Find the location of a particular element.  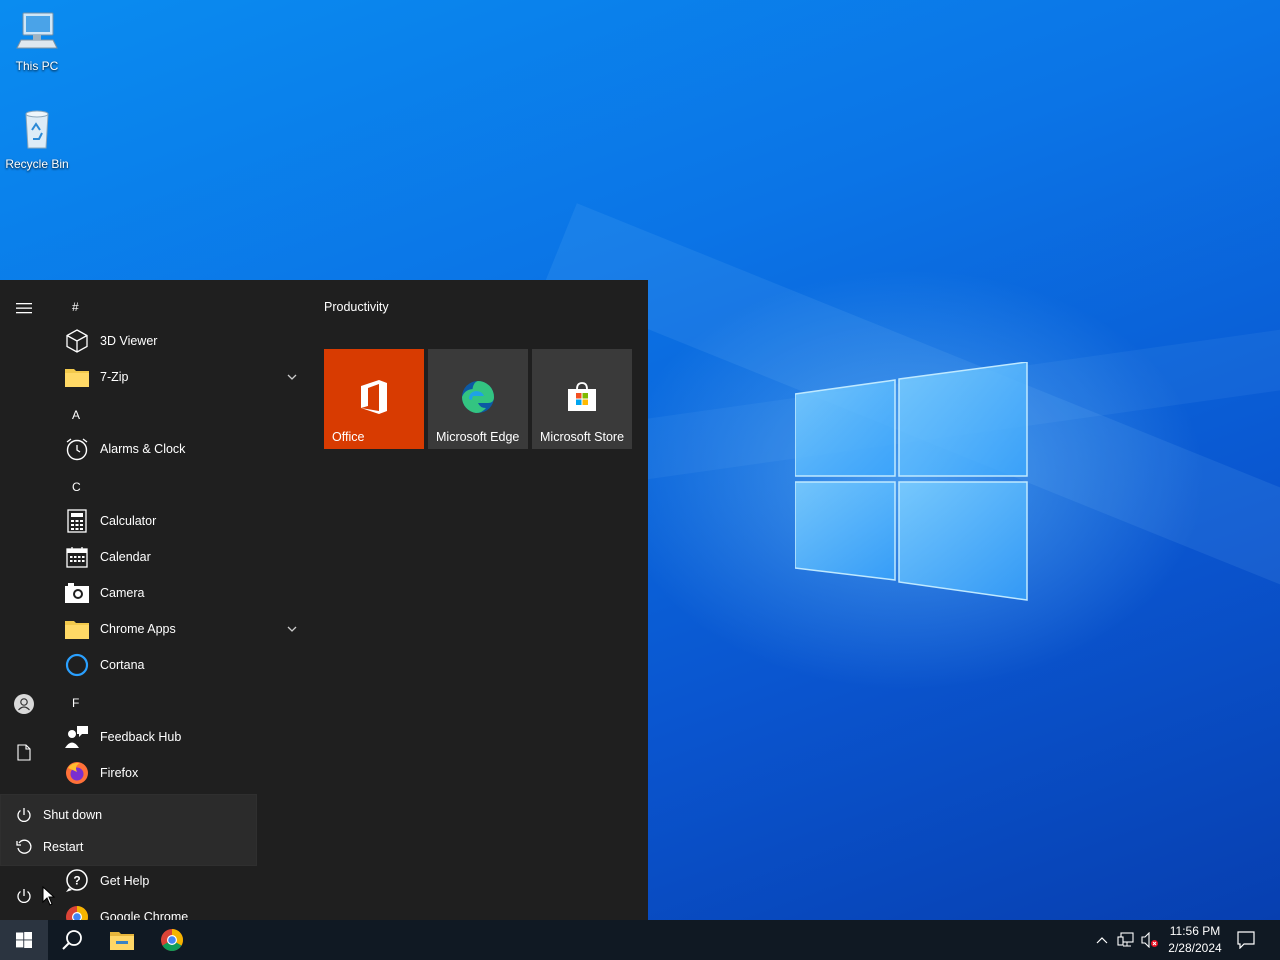

app-item-google-chrome: Google Chrome is located at coordinates (183, 909).